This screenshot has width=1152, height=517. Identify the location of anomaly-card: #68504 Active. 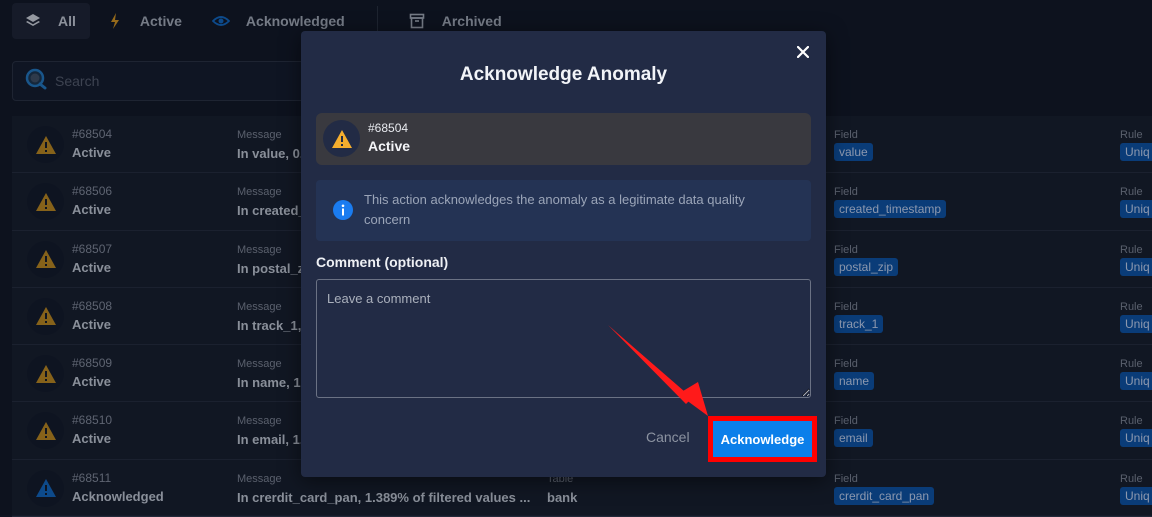
(563, 139).